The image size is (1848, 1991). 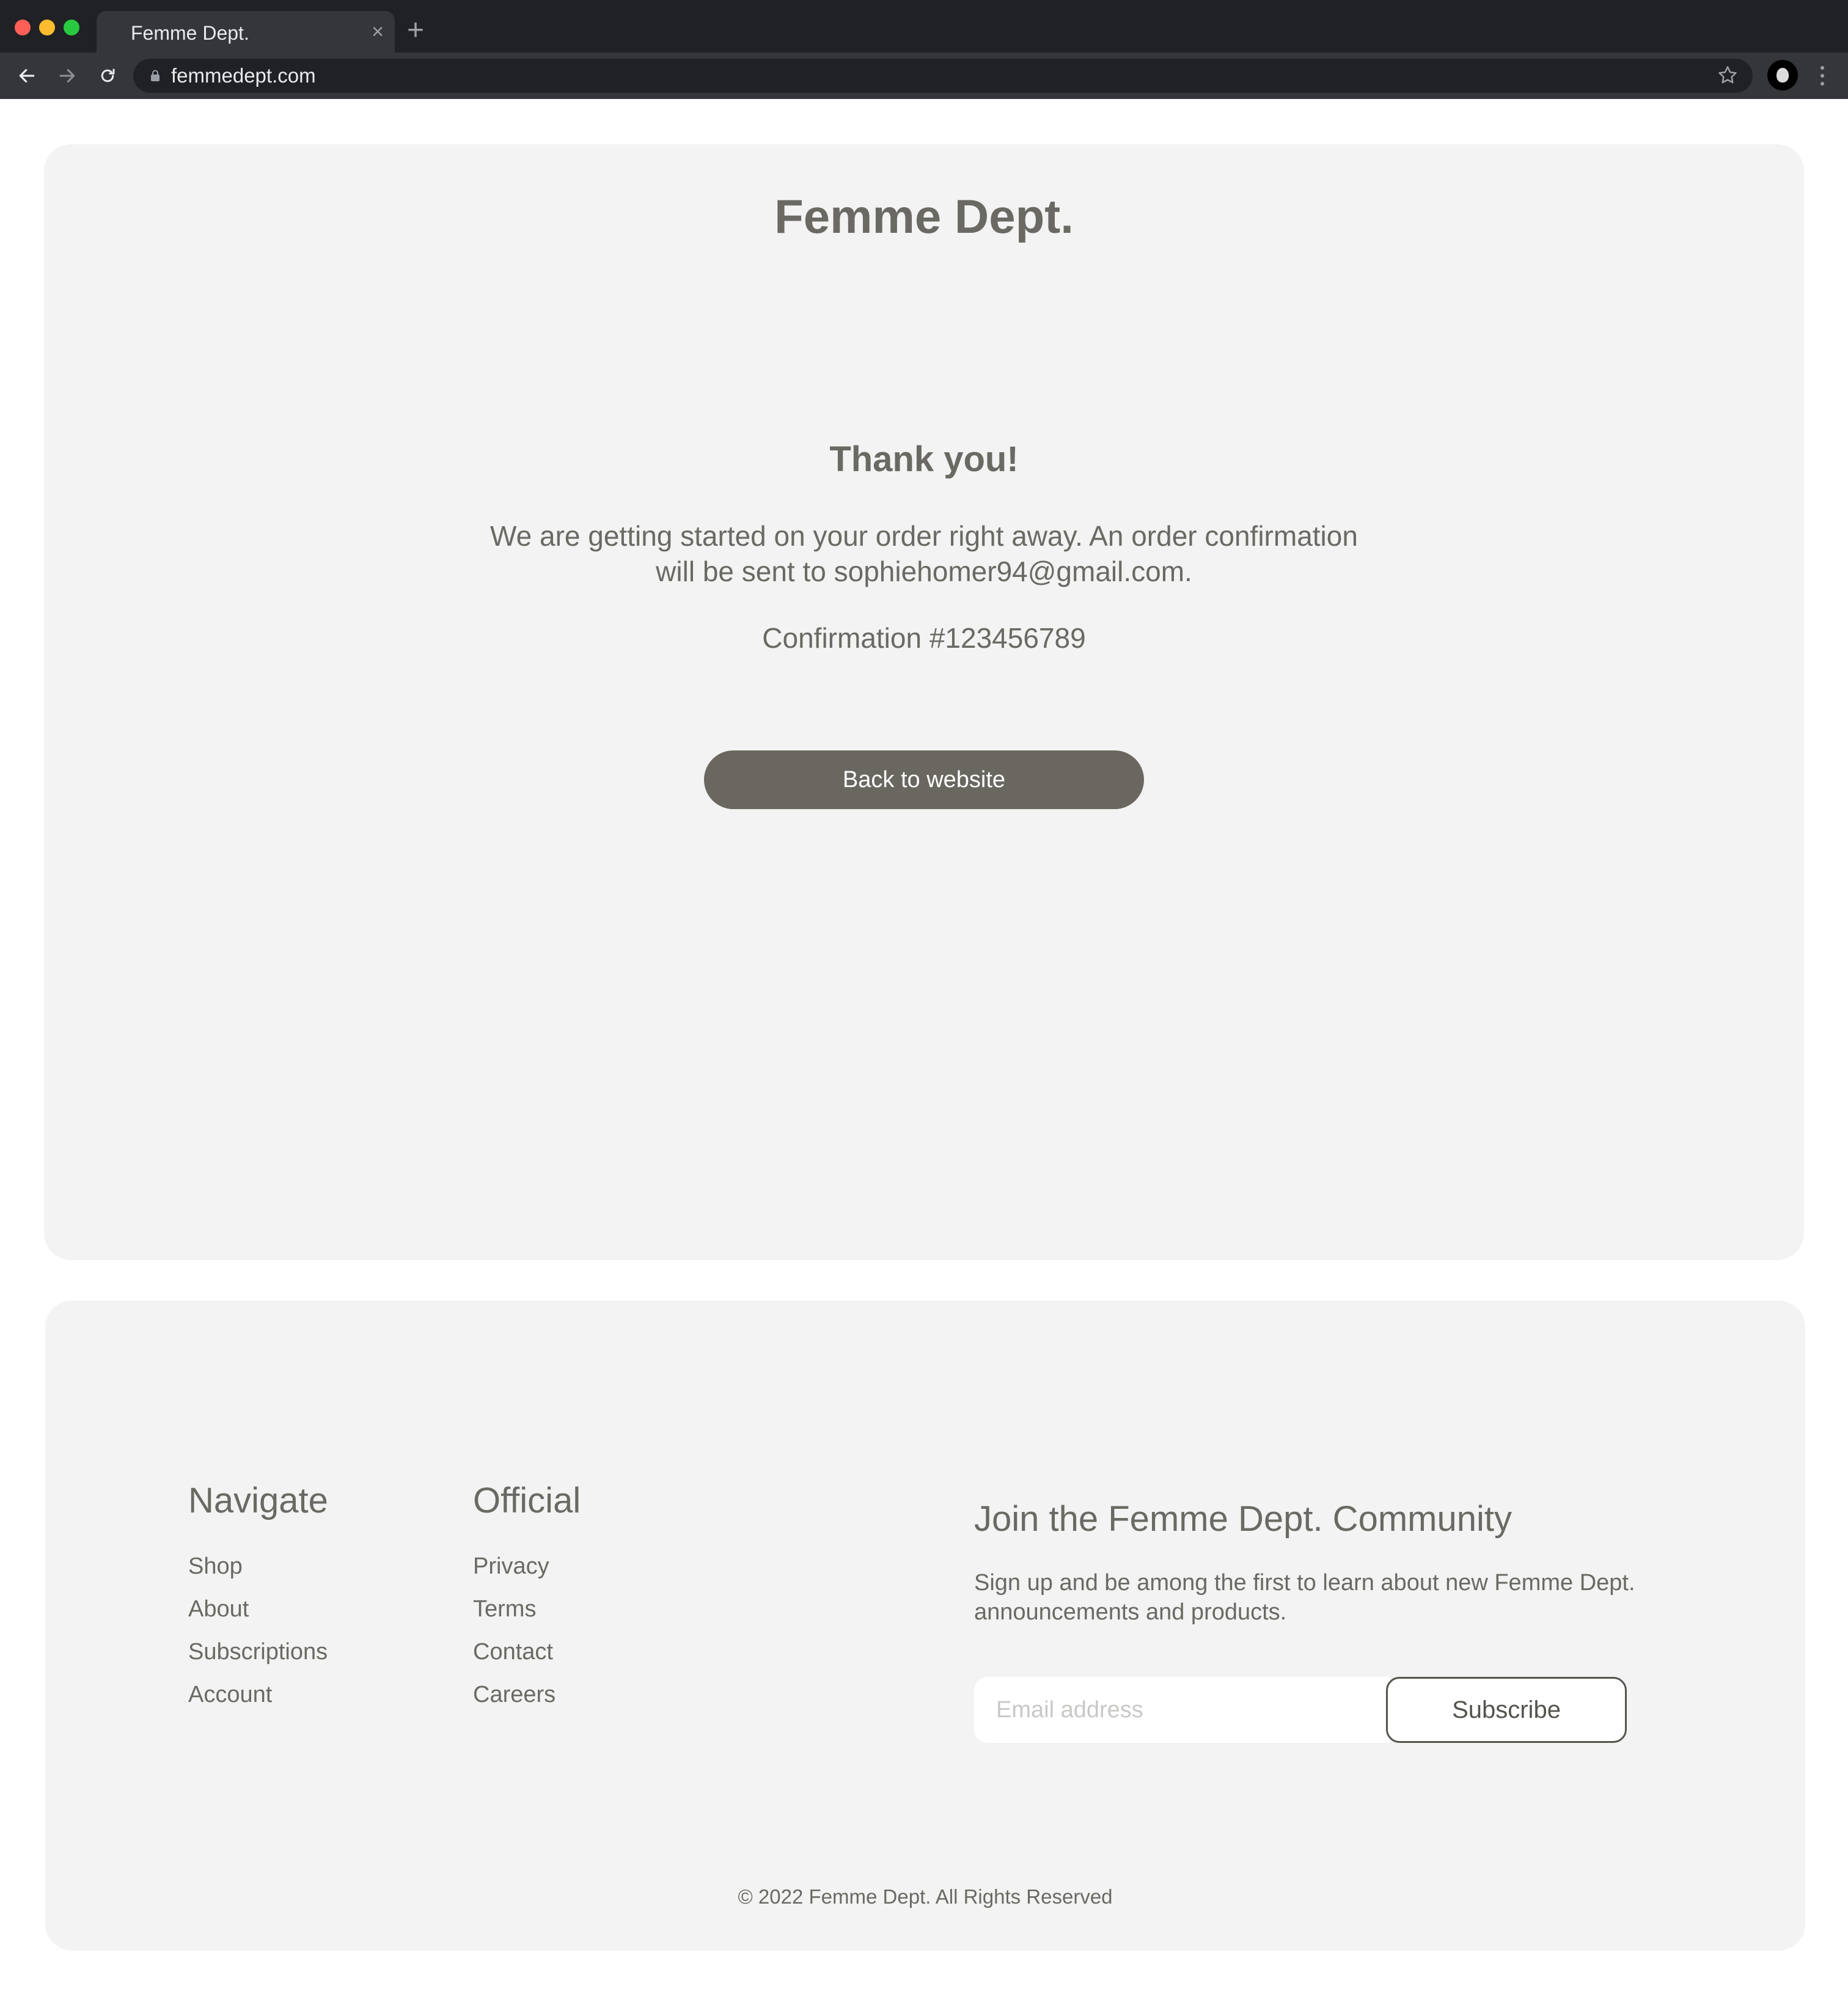 I want to click on footer-link-contact: Contact, so click(x=527, y=1652).